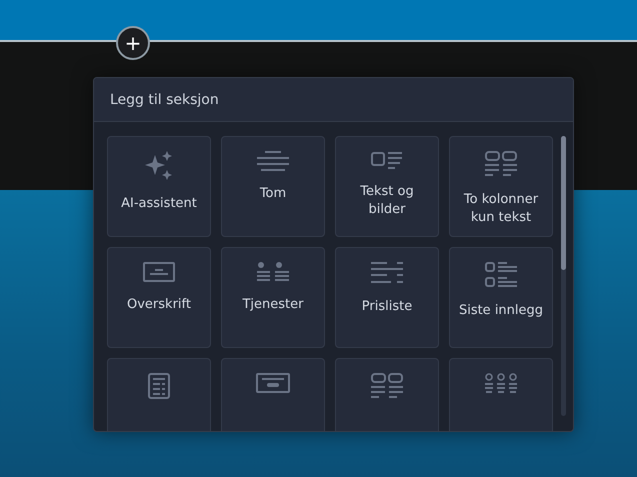 The image size is (637, 477). I want to click on section-option: To kolonner kun tekst, so click(501, 186).